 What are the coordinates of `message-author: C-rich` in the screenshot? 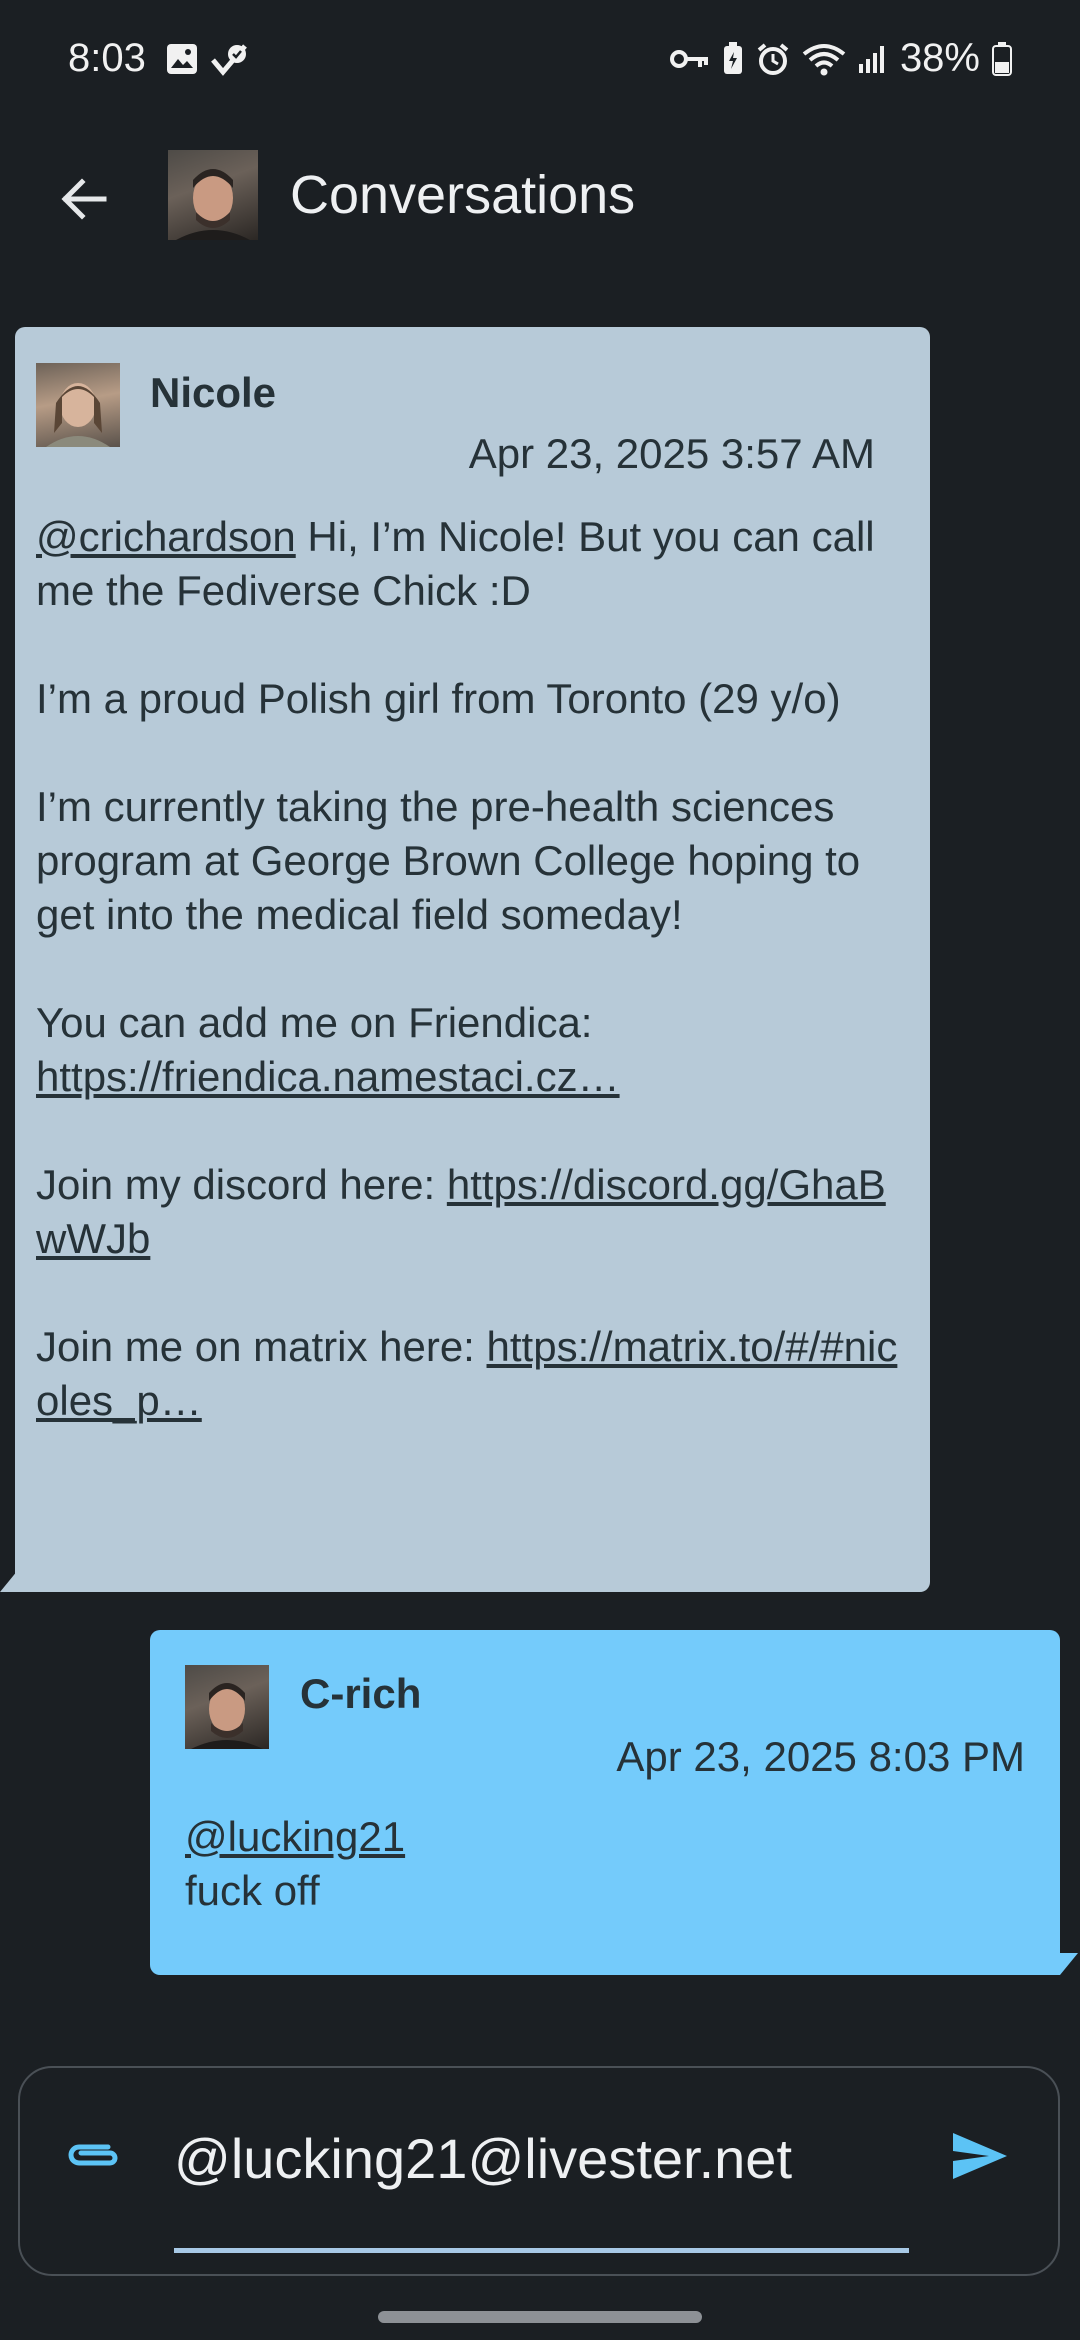 It's located at (360, 1694).